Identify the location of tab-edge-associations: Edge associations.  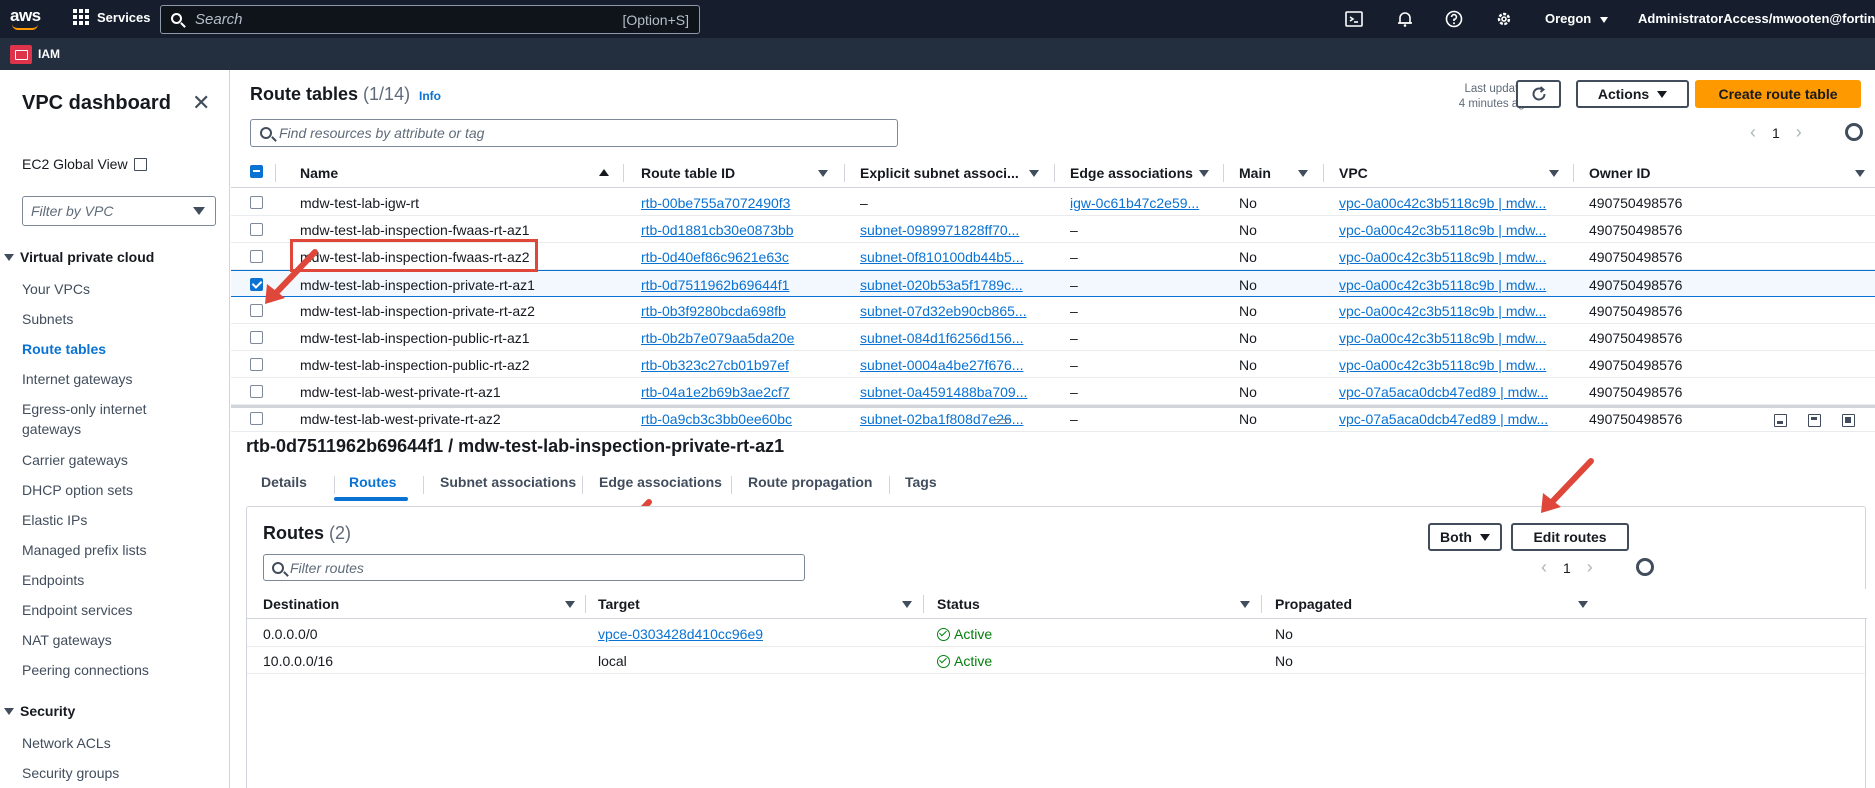
(660, 482).